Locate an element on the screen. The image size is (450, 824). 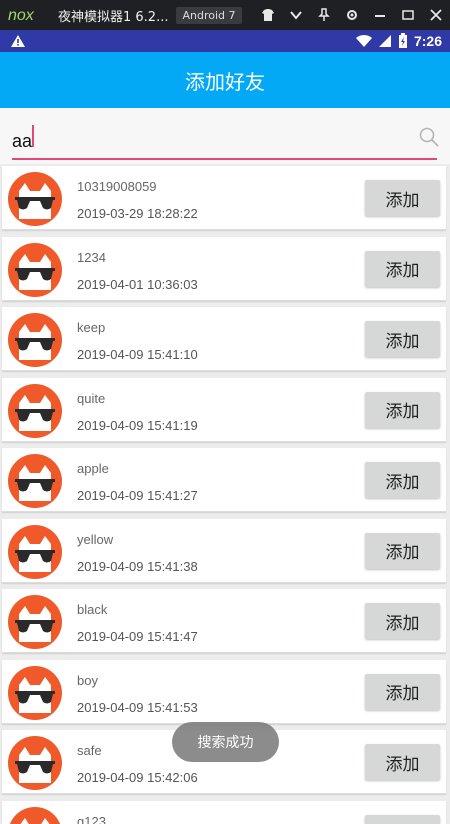
list-item: g123 添加 is located at coordinates (224, 812).